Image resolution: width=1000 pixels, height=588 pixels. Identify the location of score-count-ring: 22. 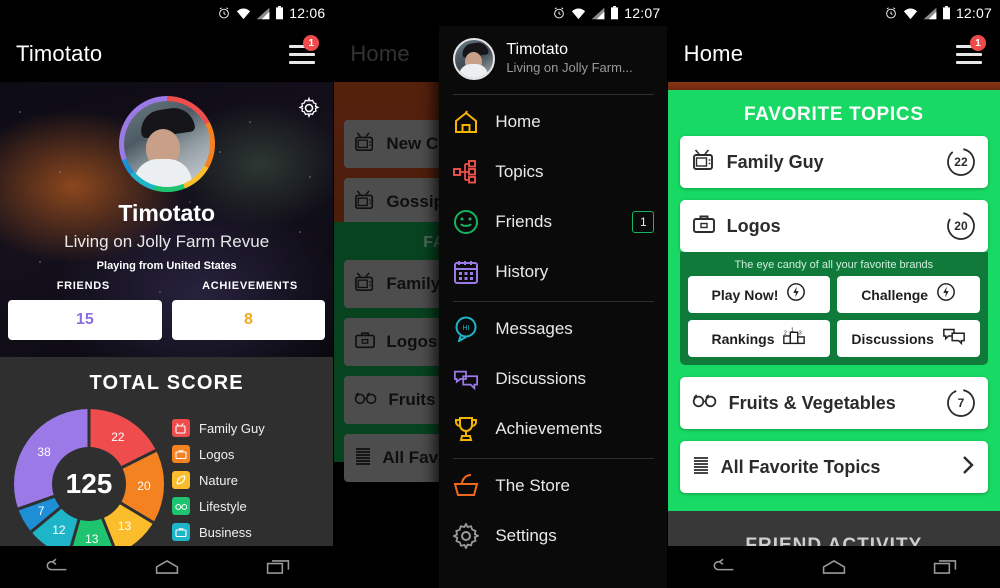
(961, 162).